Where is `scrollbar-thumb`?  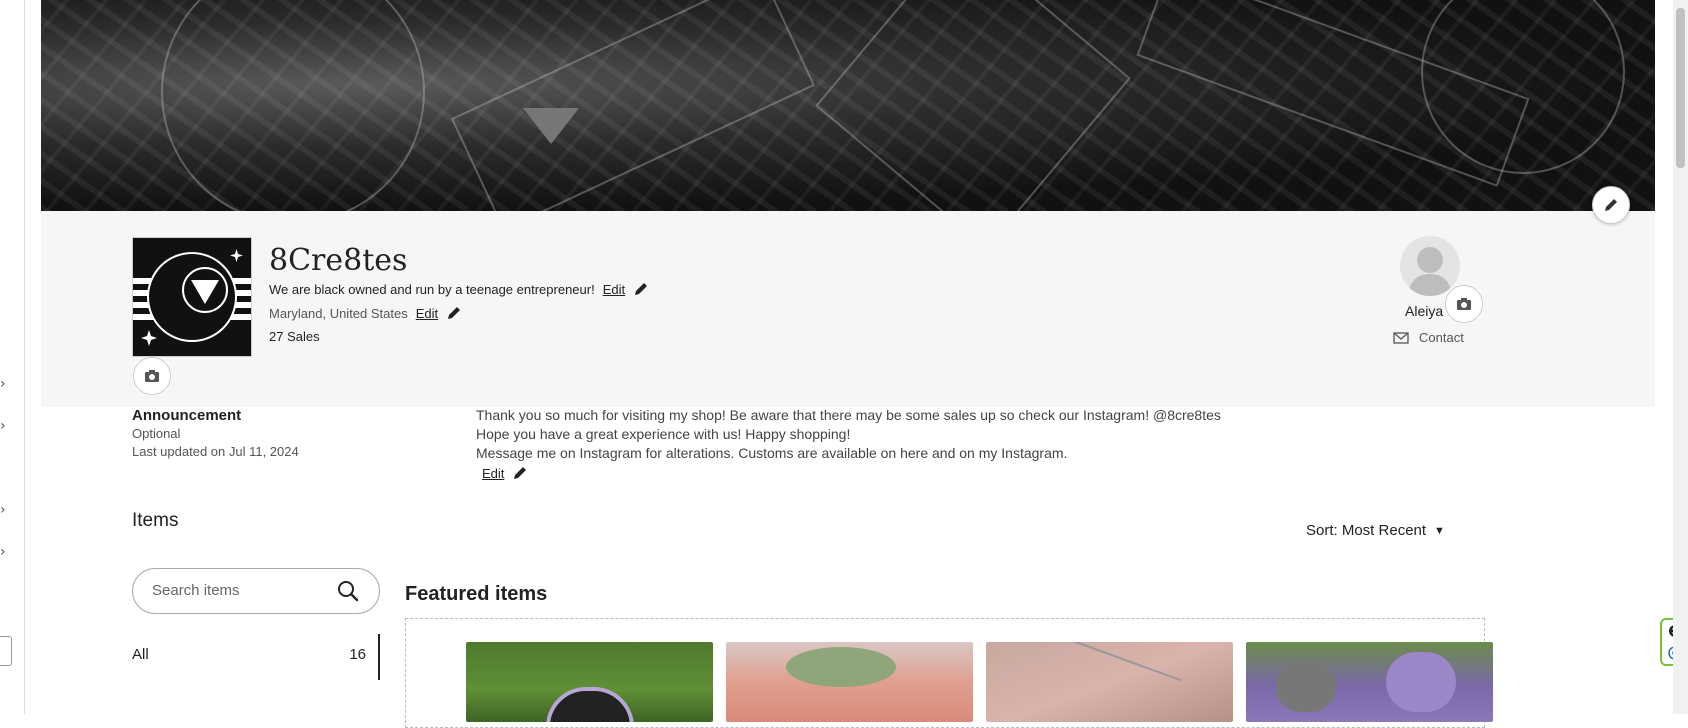
scrollbar-thumb is located at coordinates (1680, 88).